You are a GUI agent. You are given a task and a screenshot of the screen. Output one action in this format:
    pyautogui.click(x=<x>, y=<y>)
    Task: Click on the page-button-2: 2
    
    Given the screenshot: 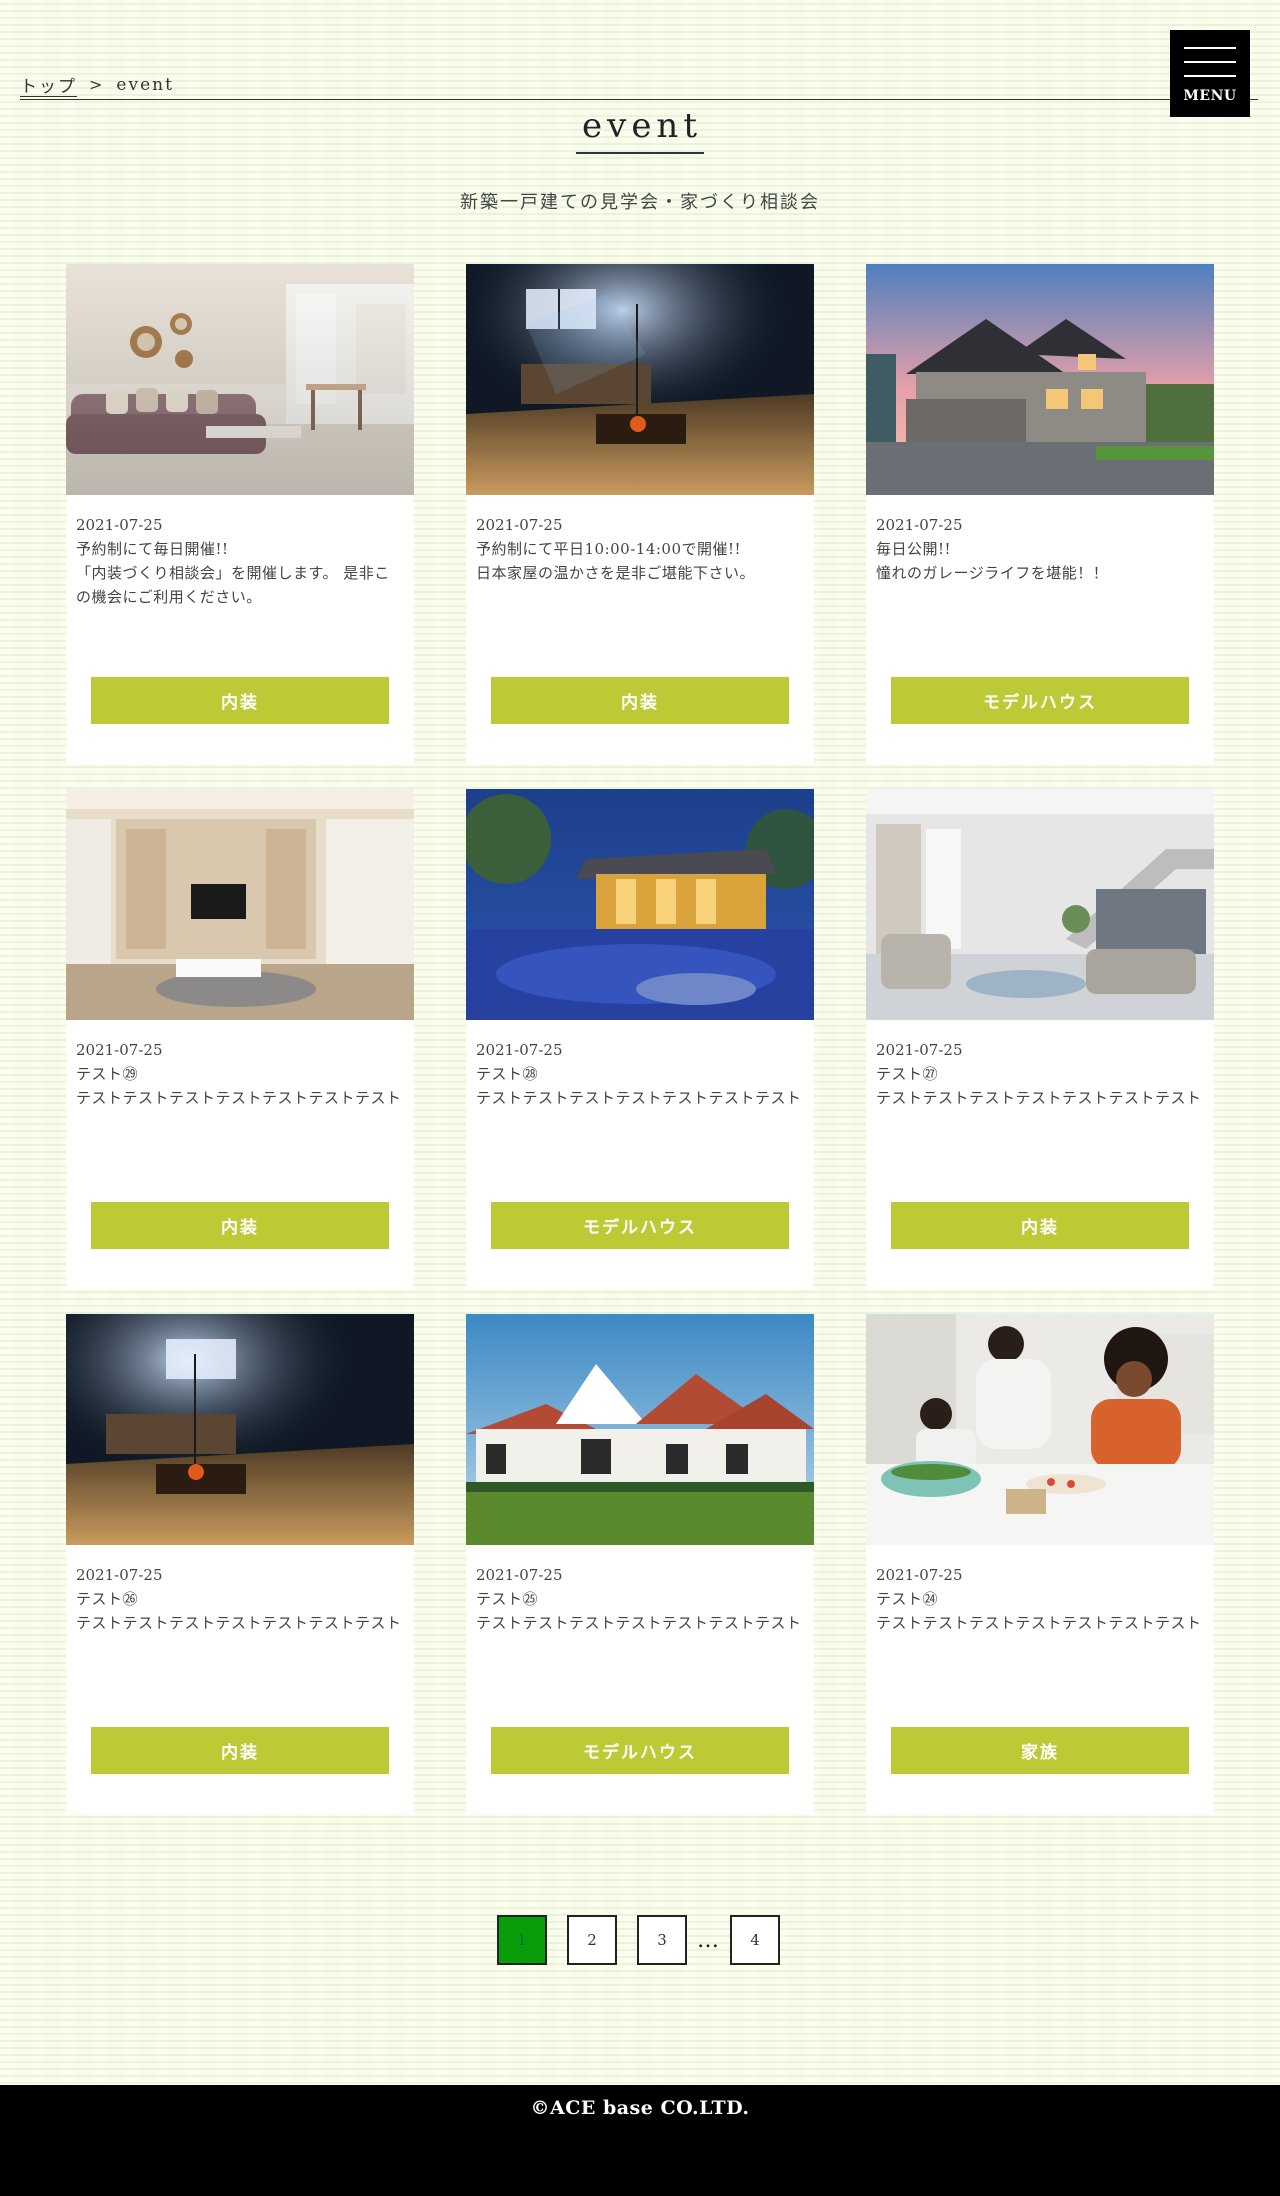 What is the action you would take?
    pyautogui.click(x=592, y=1940)
    